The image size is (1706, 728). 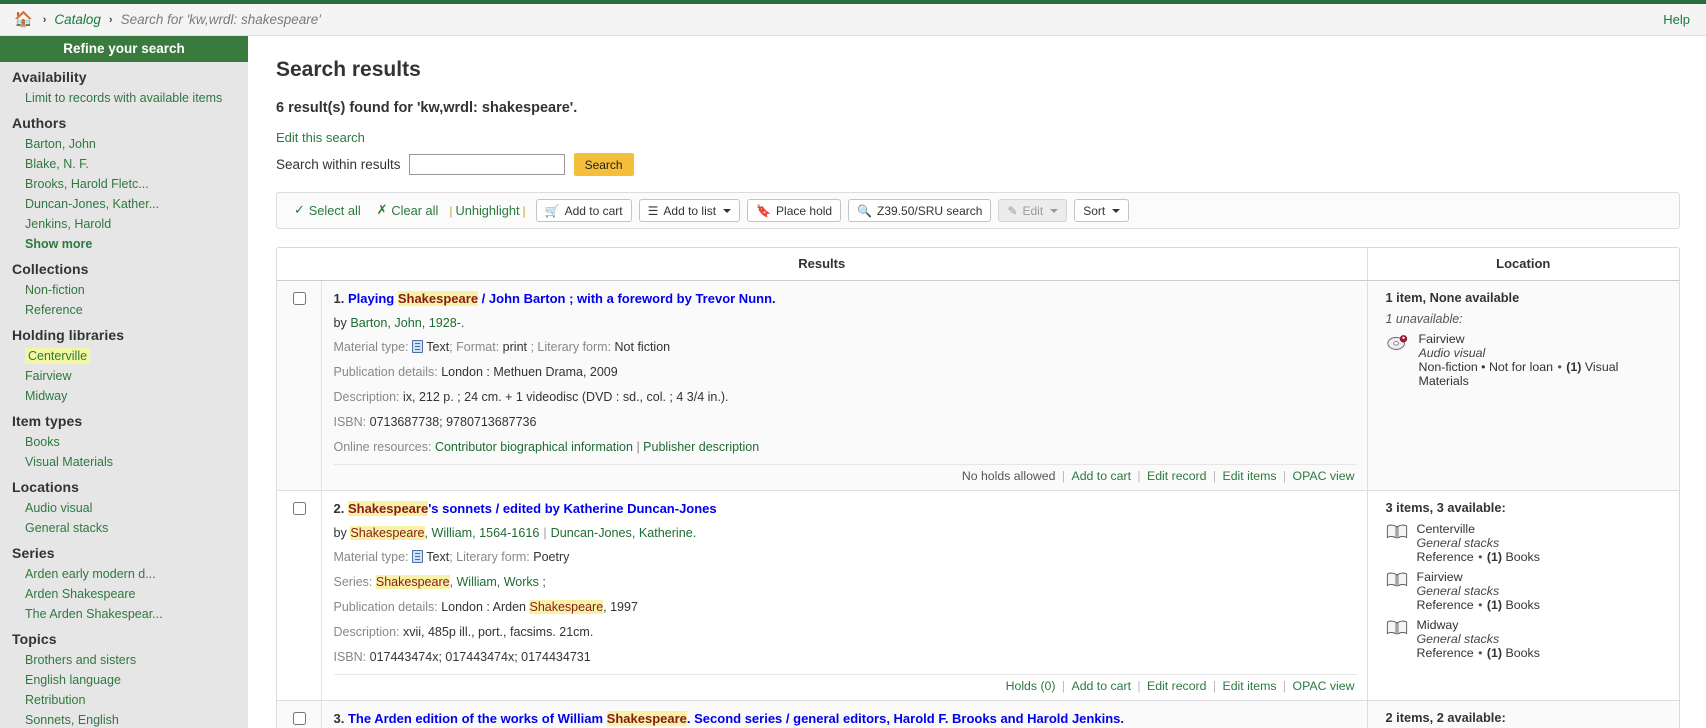 I want to click on isbn-label: ISBN:, so click(x=351, y=657).